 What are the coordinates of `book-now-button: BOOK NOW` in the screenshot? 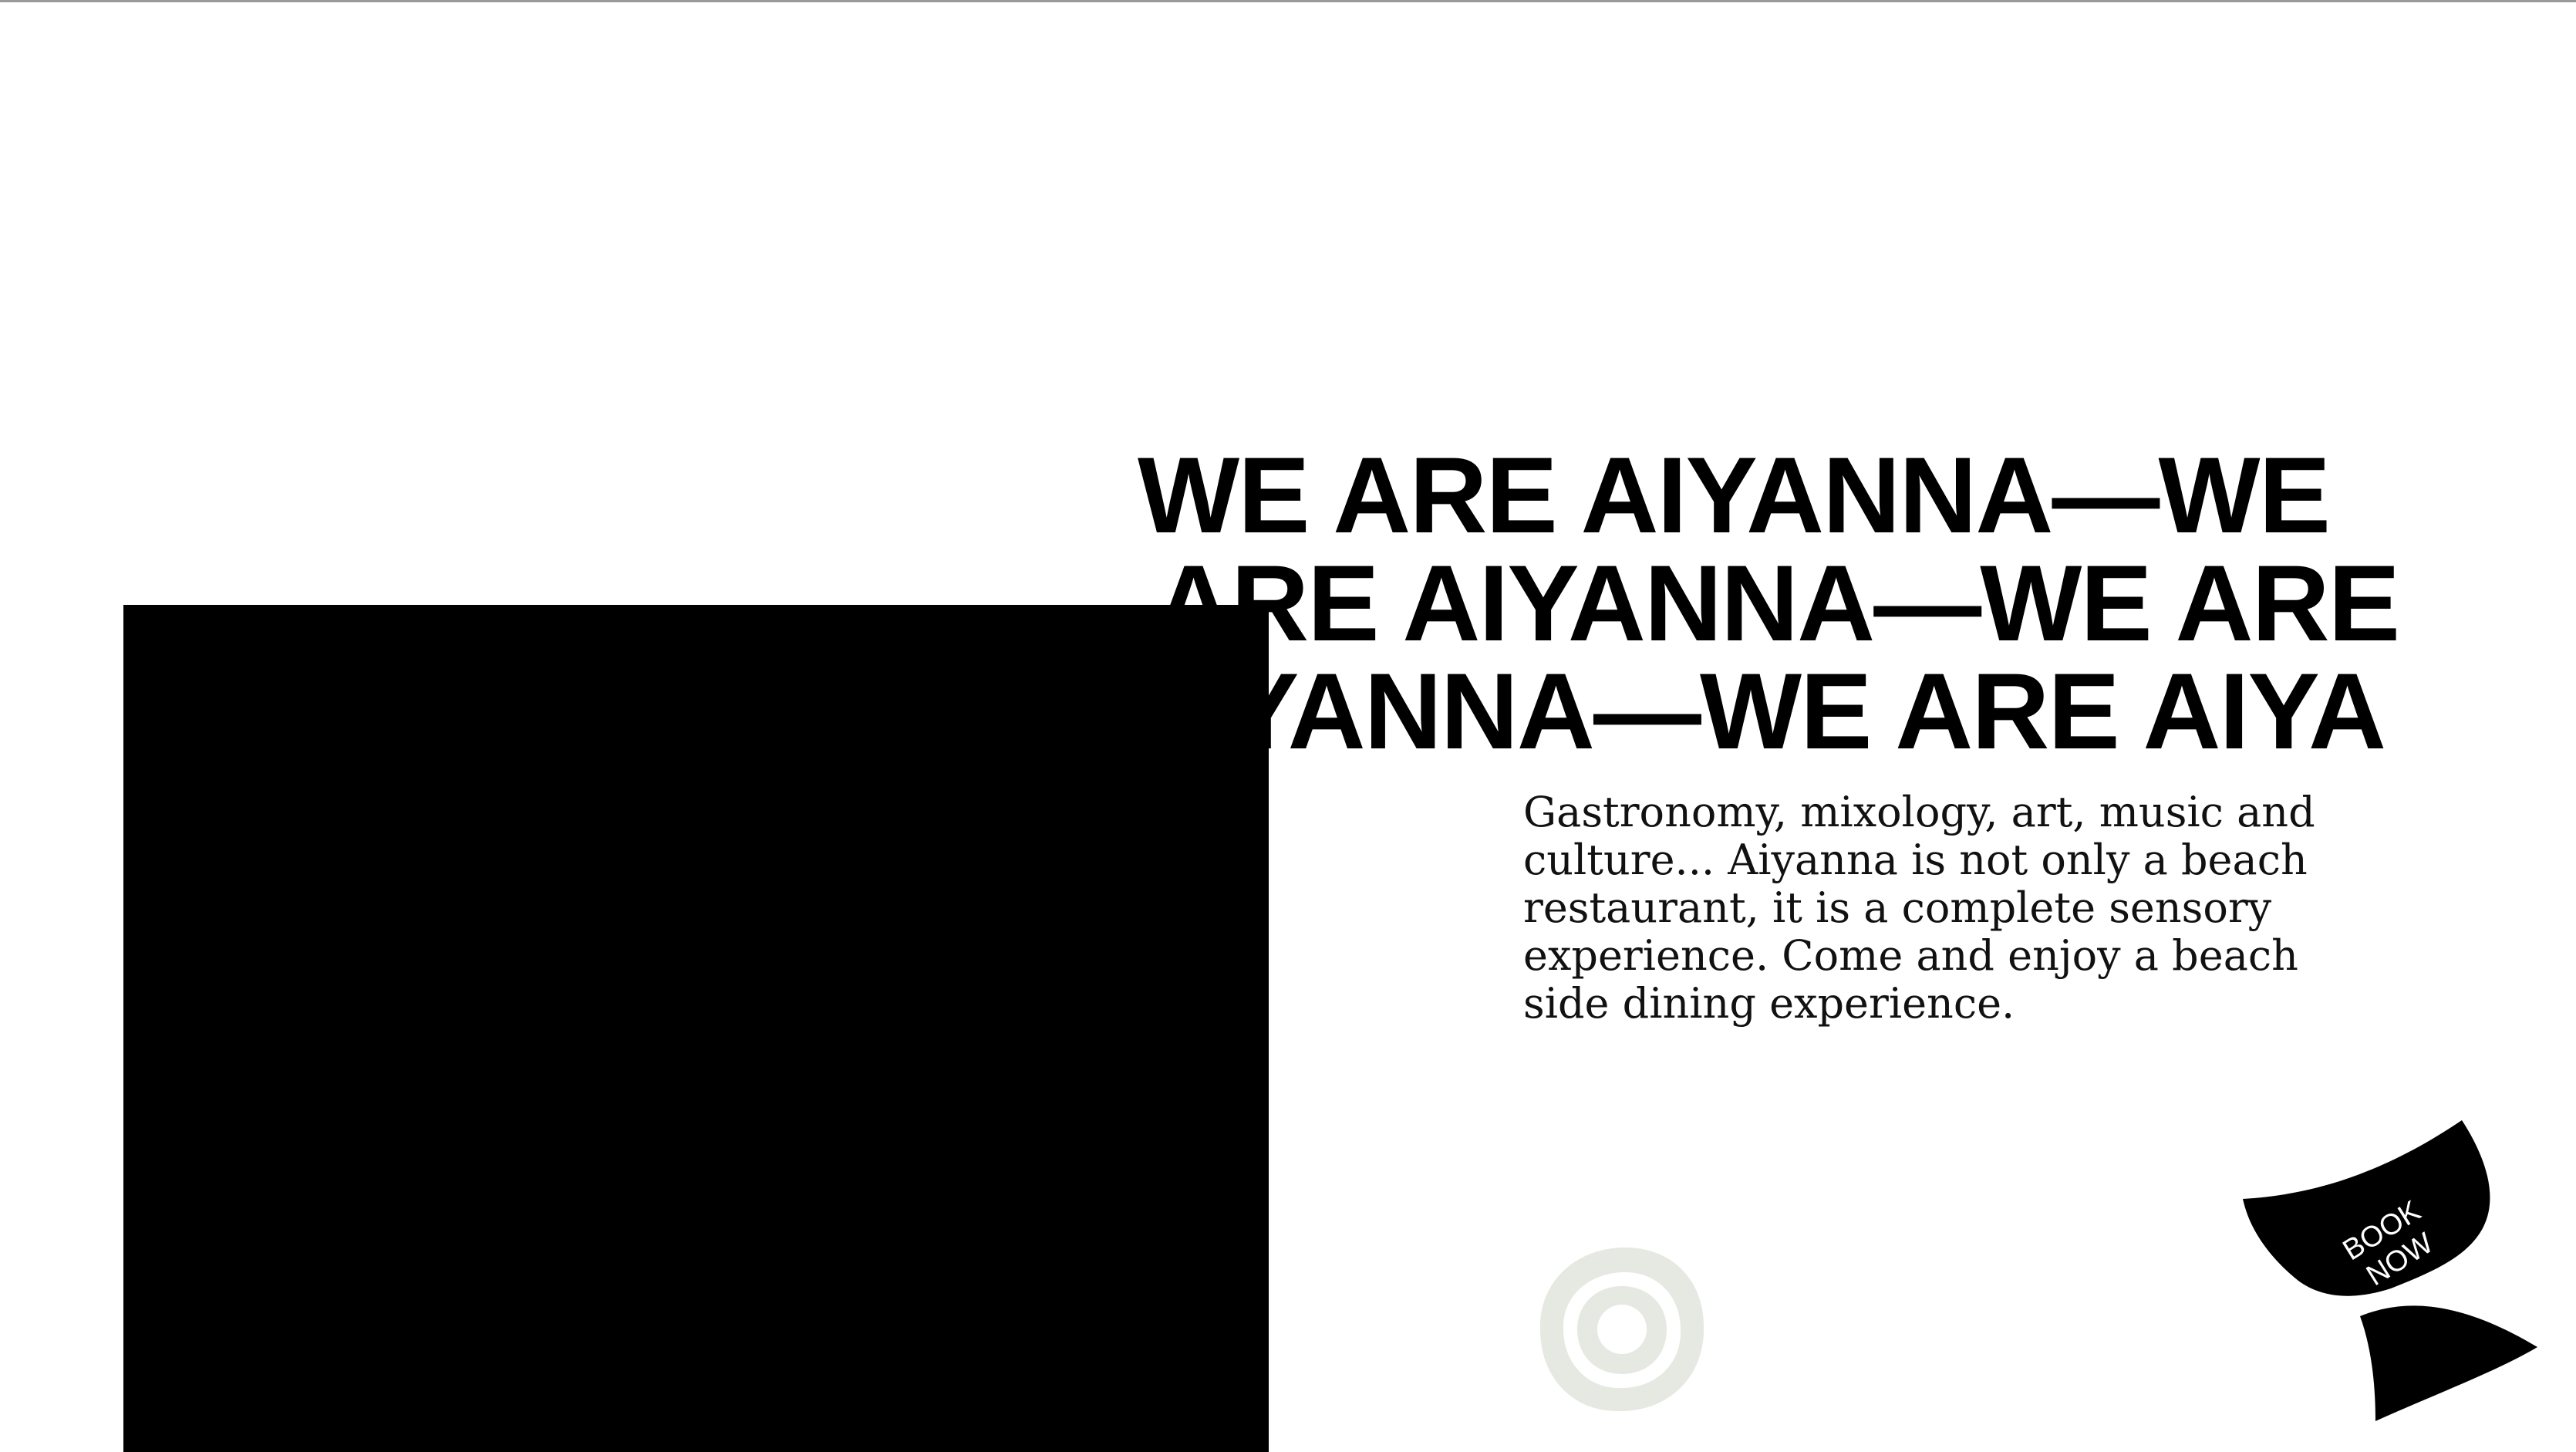 It's located at (2391, 1273).